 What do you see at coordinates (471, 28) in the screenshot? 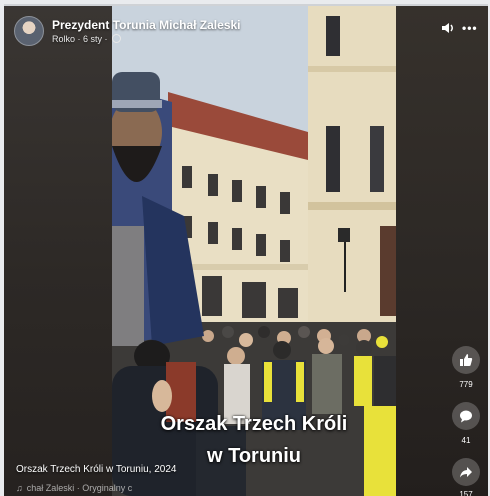
I see `more-options-icon: •••` at bounding box center [471, 28].